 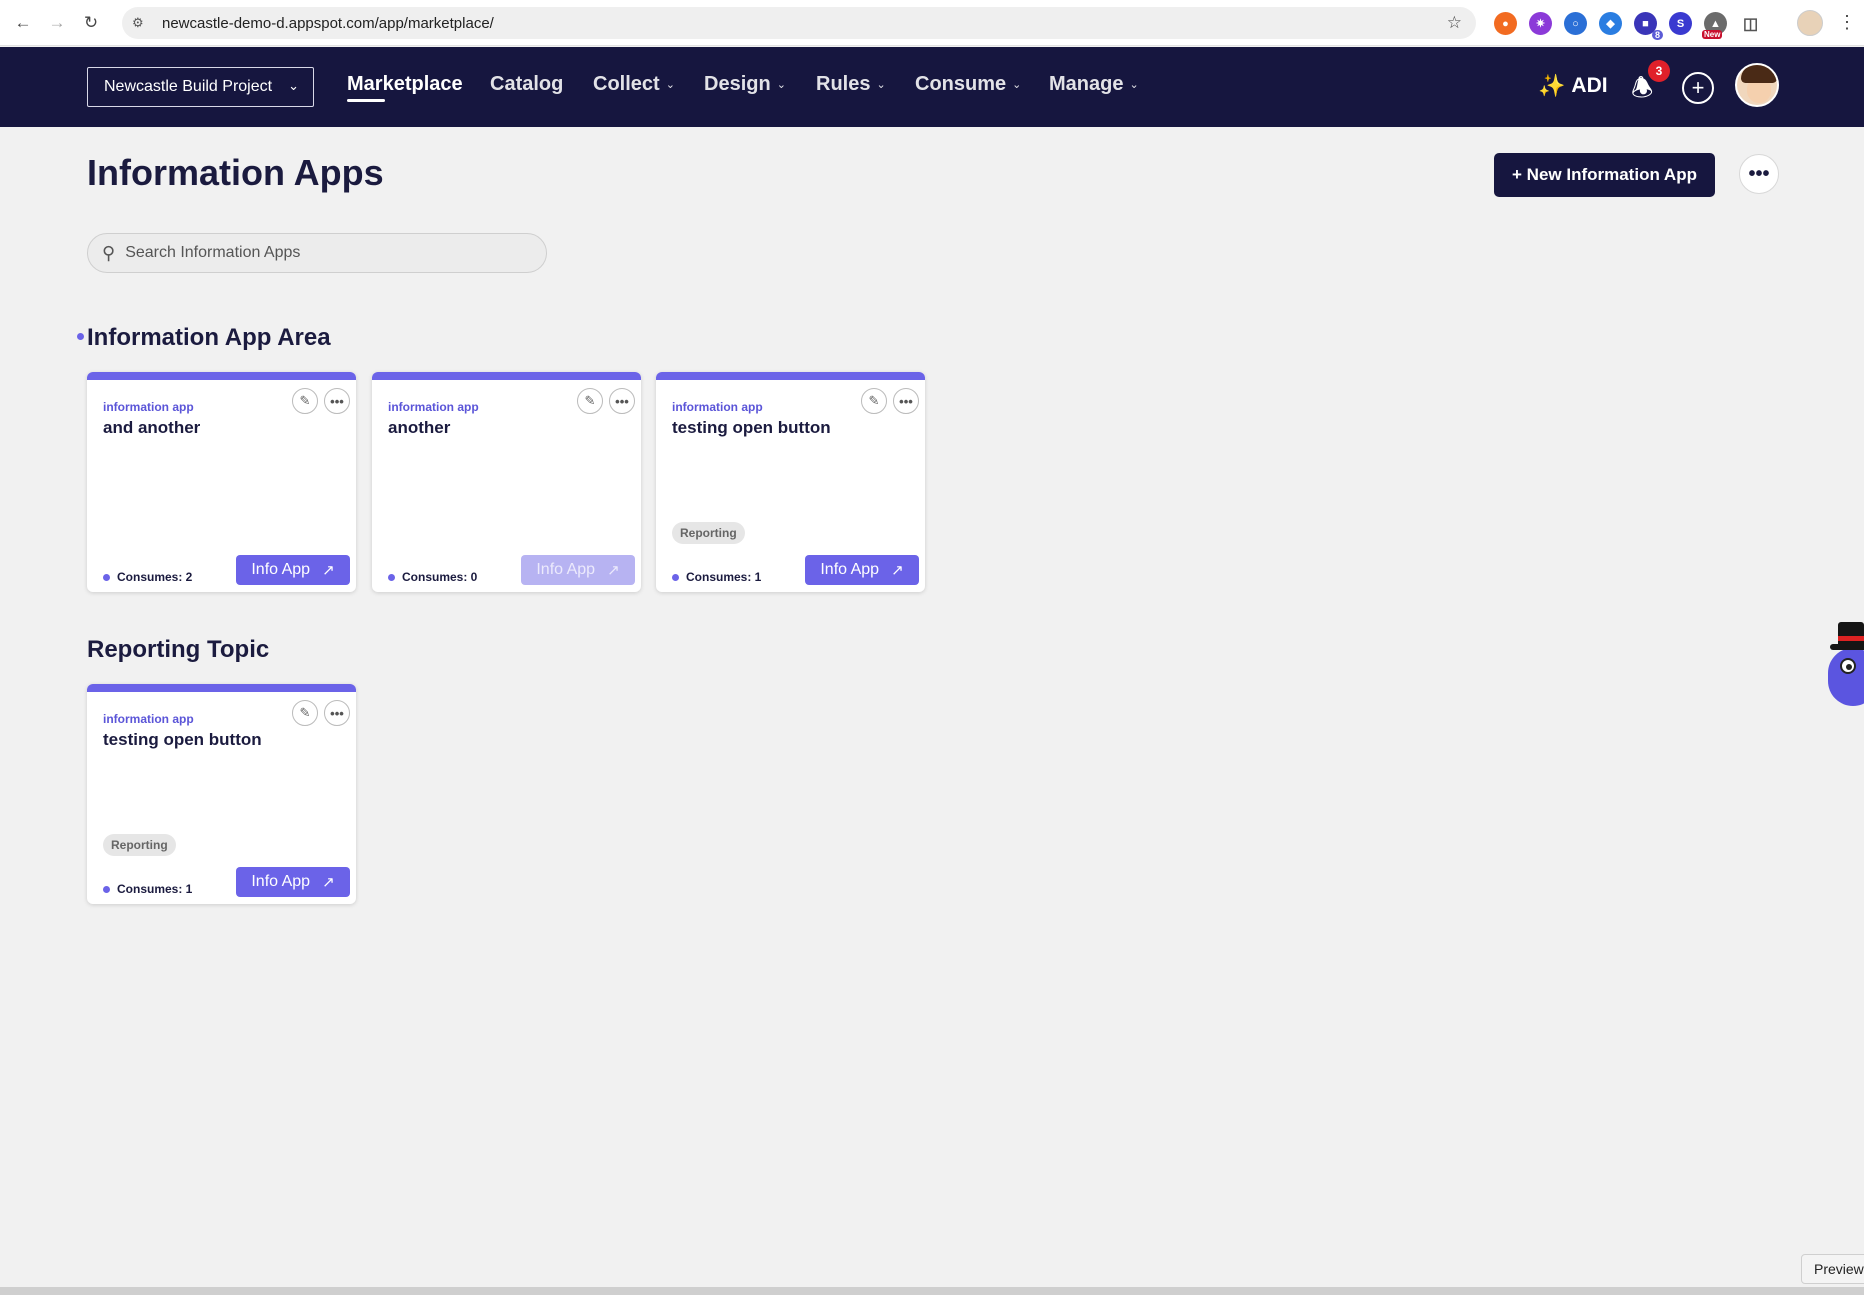 I want to click on section-title: Information App Area, so click(x=209, y=337).